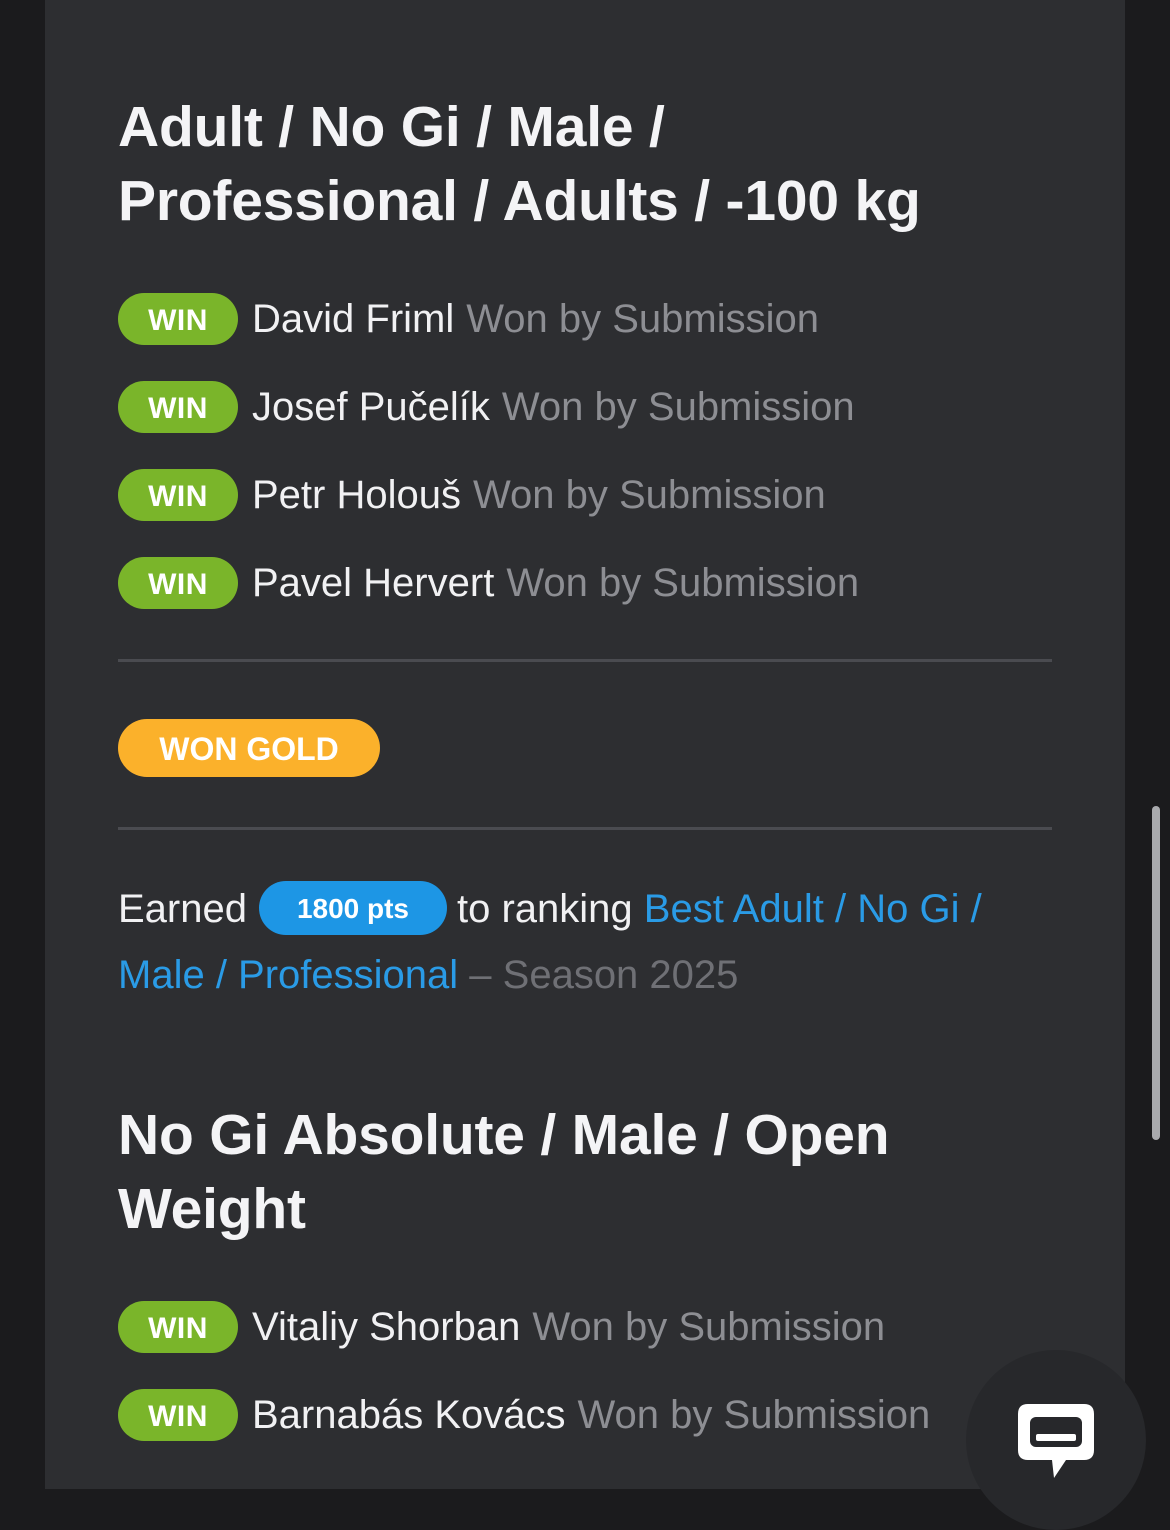 The height and width of the screenshot is (1530, 1170). Describe the element at coordinates (371, 406) in the screenshot. I see `opponent-name: Josef Pučelík` at that location.